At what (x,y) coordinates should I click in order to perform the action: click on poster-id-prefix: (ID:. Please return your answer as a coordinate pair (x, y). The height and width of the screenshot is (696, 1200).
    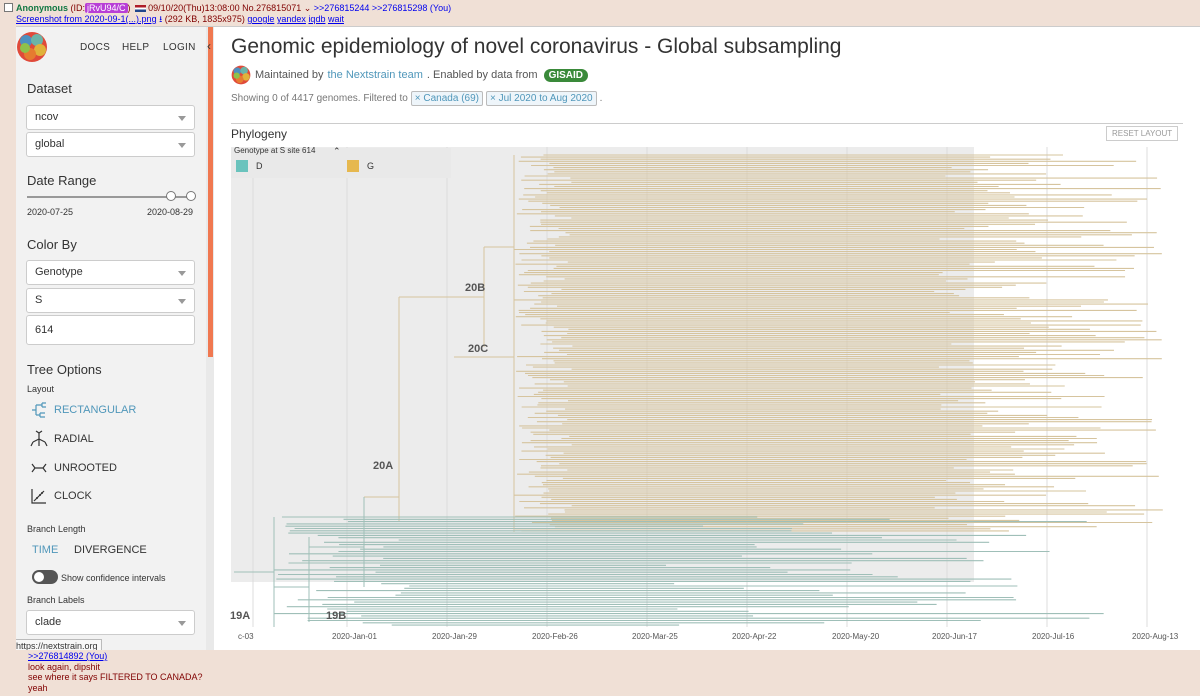
    Looking at the image, I should click on (78, 8).